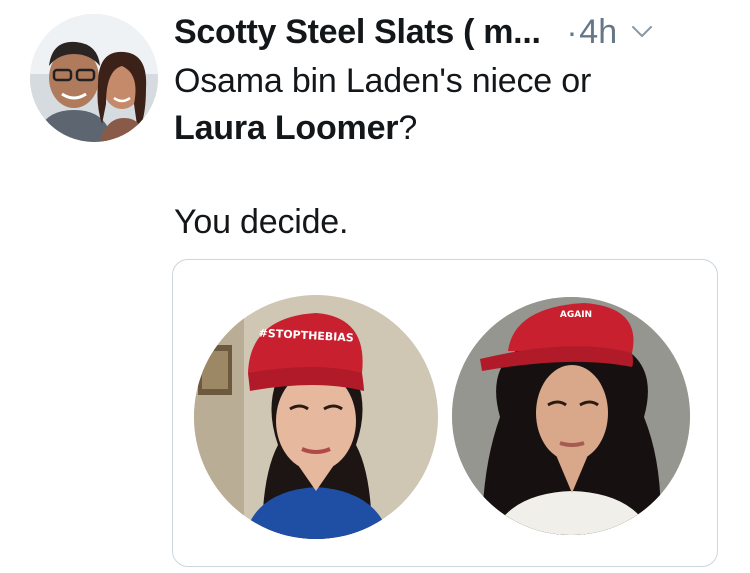 The height and width of the screenshot is (573, 750). I want to click on tweet-text-line3: You decide., so click(261, 222).